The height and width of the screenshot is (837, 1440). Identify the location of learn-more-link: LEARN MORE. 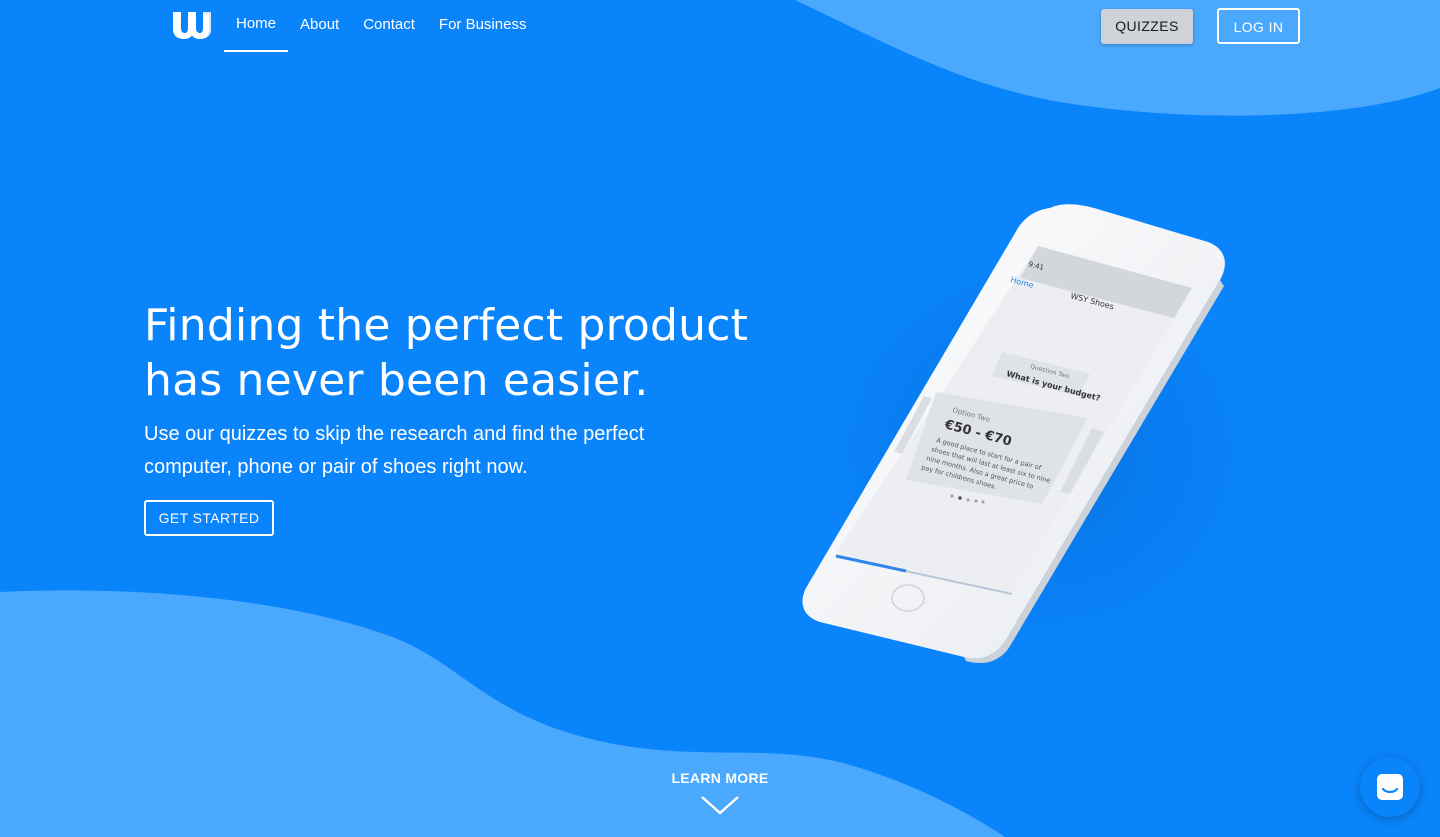
(720, 793).